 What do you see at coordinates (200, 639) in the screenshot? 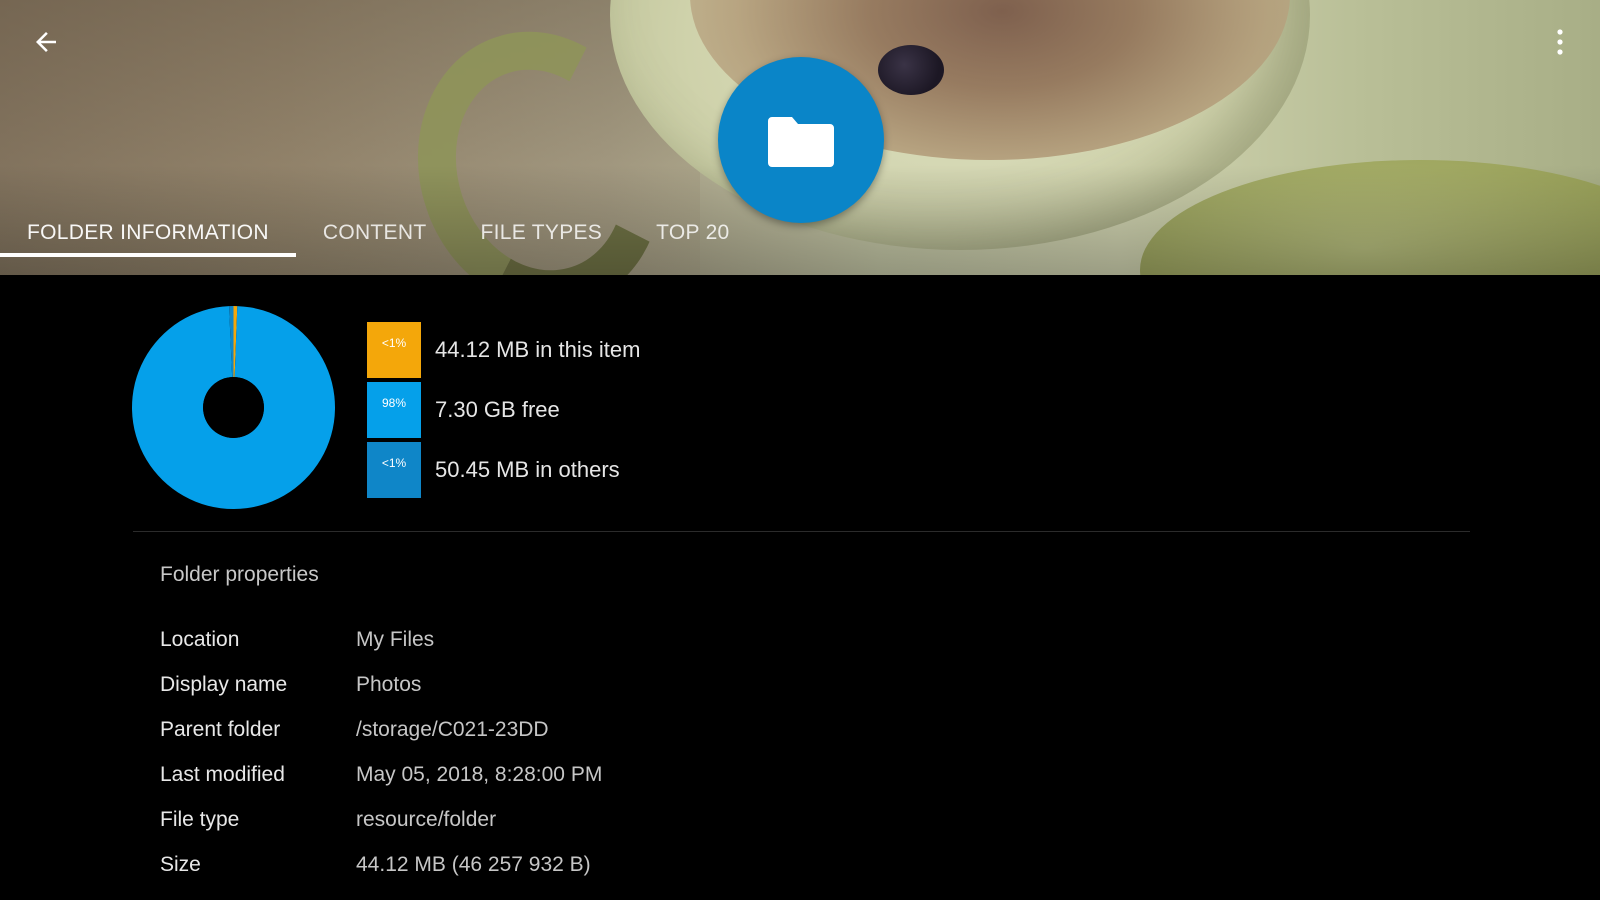
I see `property-key: Location` at bounding box center [200, 639].